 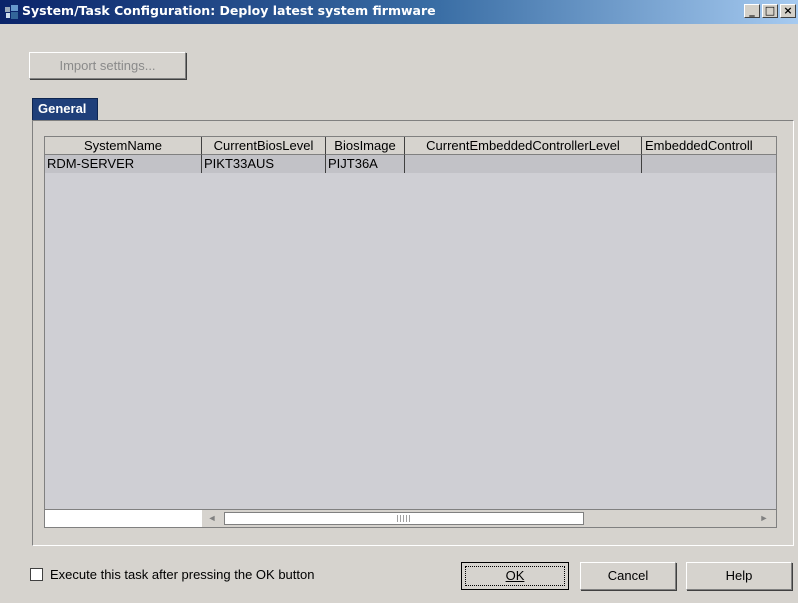 What do you see at coordinates (523, 146) in the screenshot?
I see `column-header-currentembeddedcontrollerlevel: CurrentEmbeddedControllerLevel` at bounding box center [523, 146].